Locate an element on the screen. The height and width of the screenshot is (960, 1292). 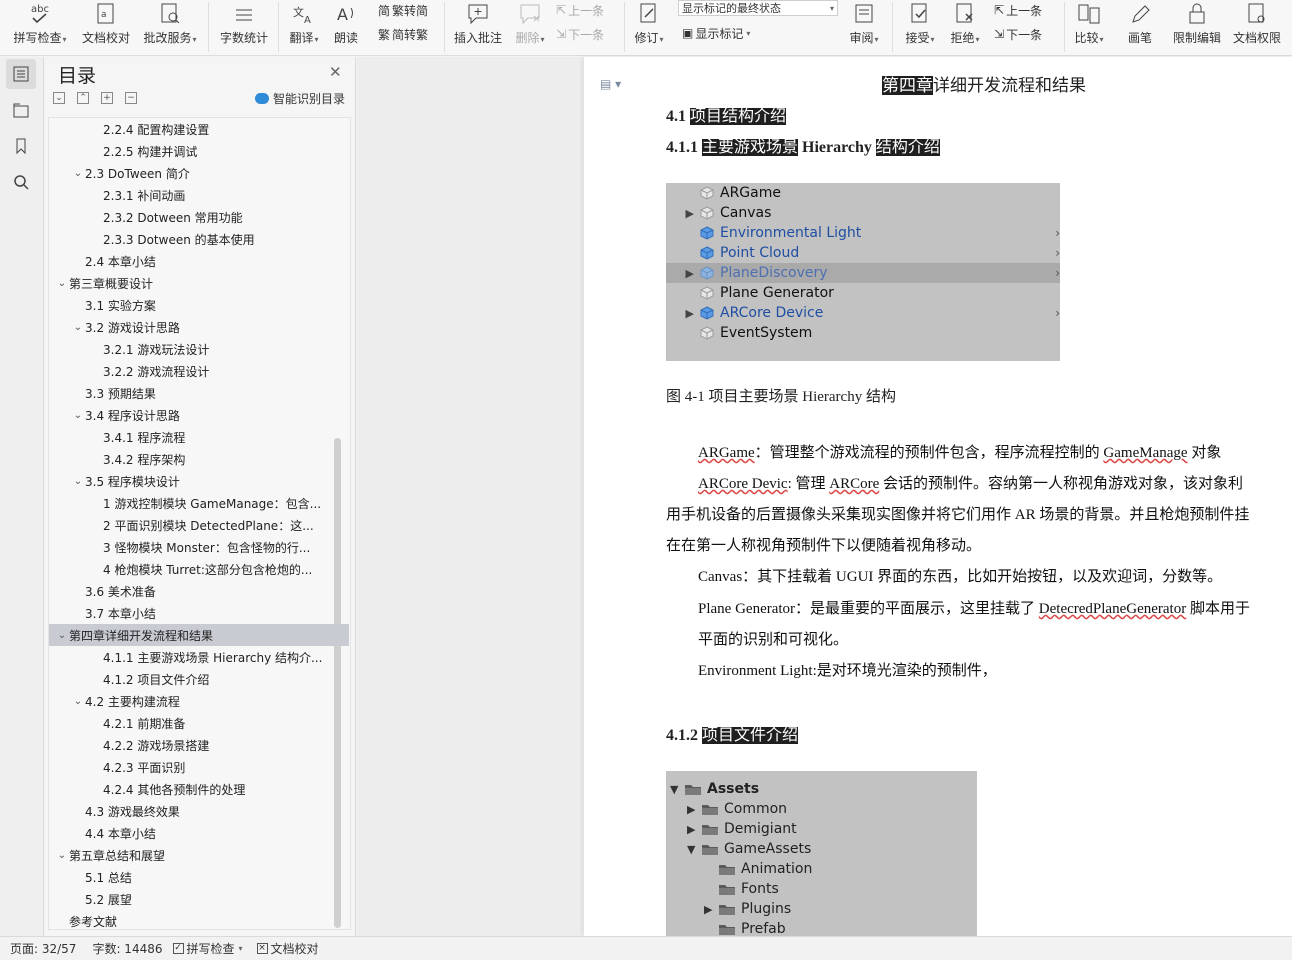
toc-item: 4.2.2 游戏场景搭建 is located at coordinates (199, 745).